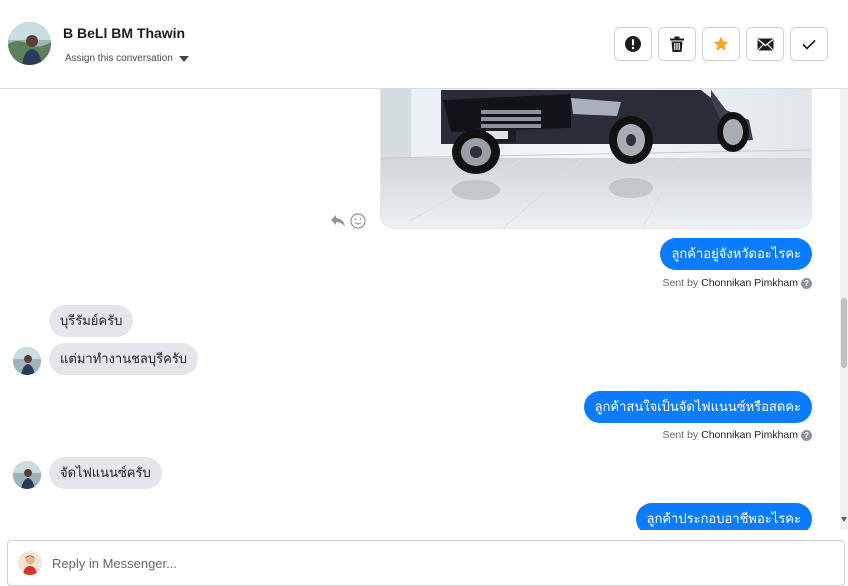 Image resolution: width=848 pixels, height=586 pixels. Describe the element at coordinates (348, 221) in the screenshot. I see `message-actions` at that location.